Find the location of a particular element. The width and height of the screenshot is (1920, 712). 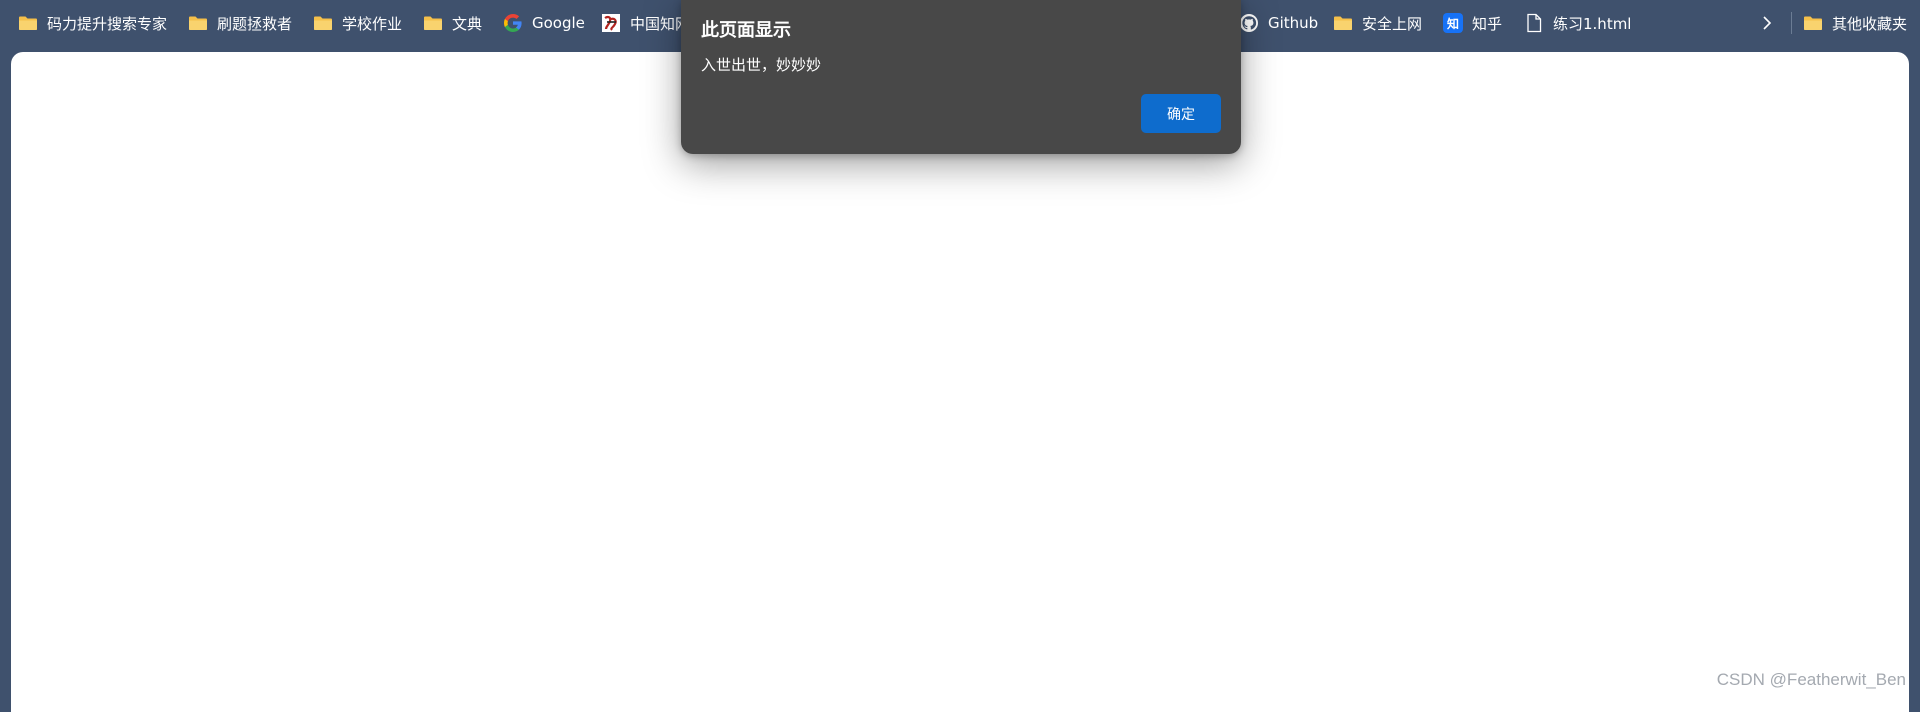

cnki-icon is located at coordinates (611, 23).